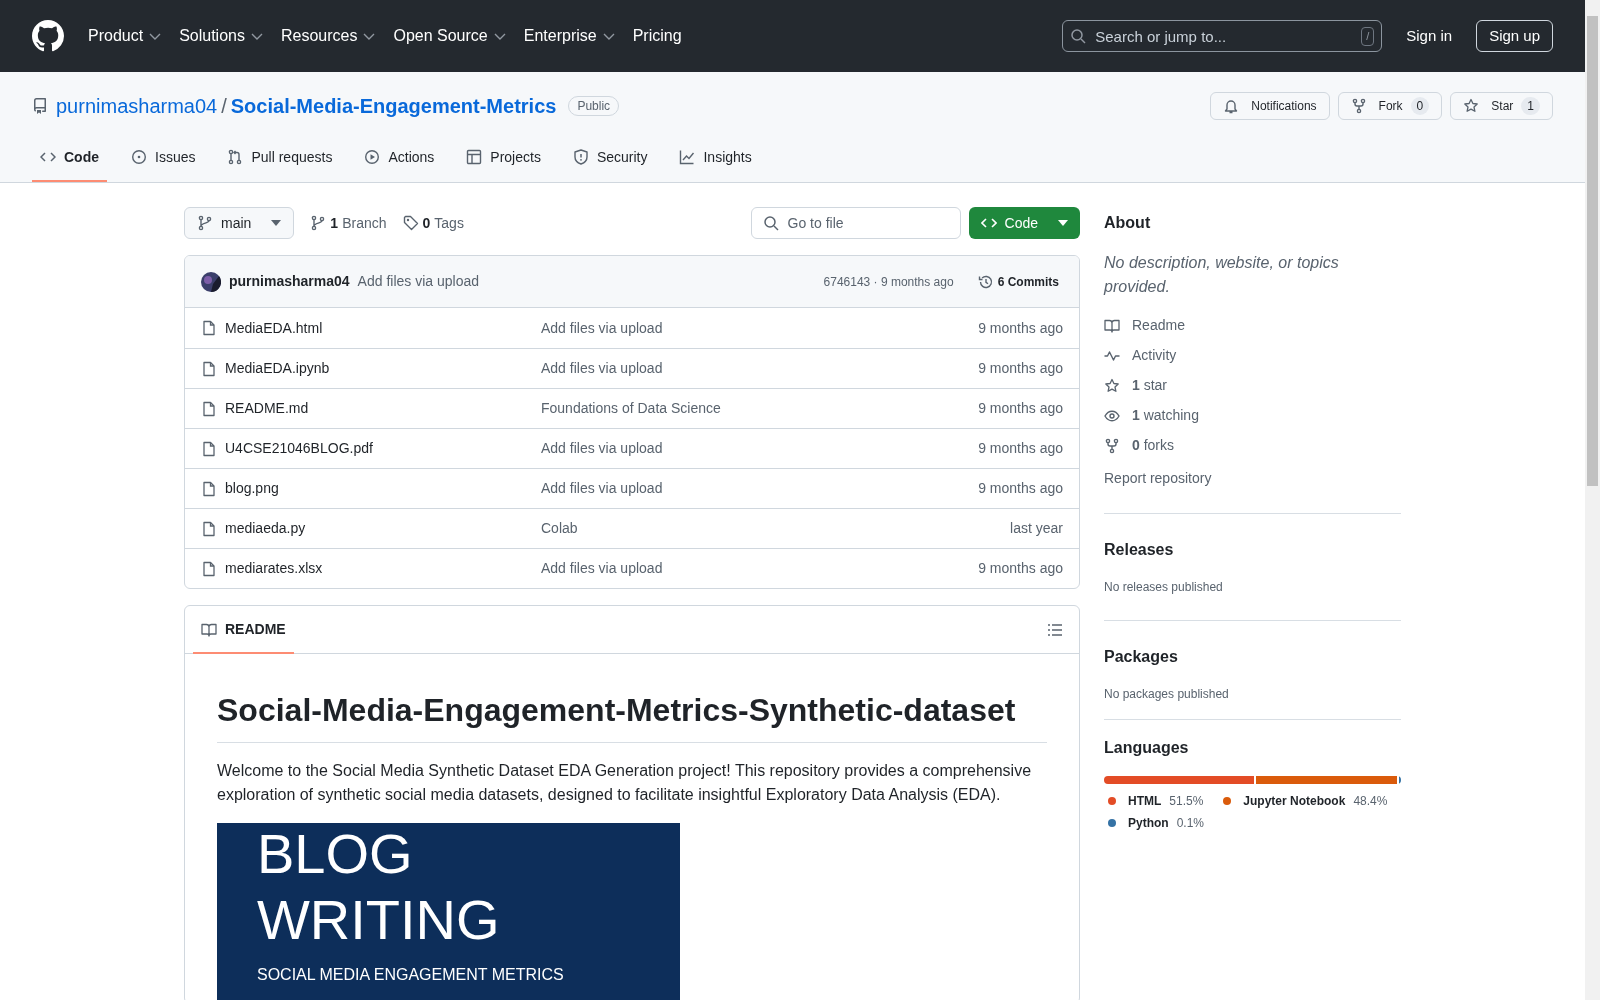  What do you see at coordinates (410, 223) in the screenshot?
I see `tag-icon` at bounding box center [410, 223].